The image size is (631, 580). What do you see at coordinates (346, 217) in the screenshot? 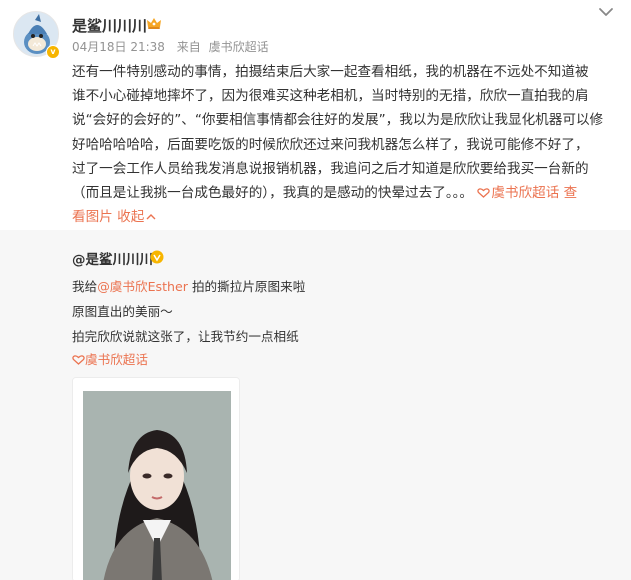
I see `content-line-7: 看图片 收起` at bounding box center [346, 217].